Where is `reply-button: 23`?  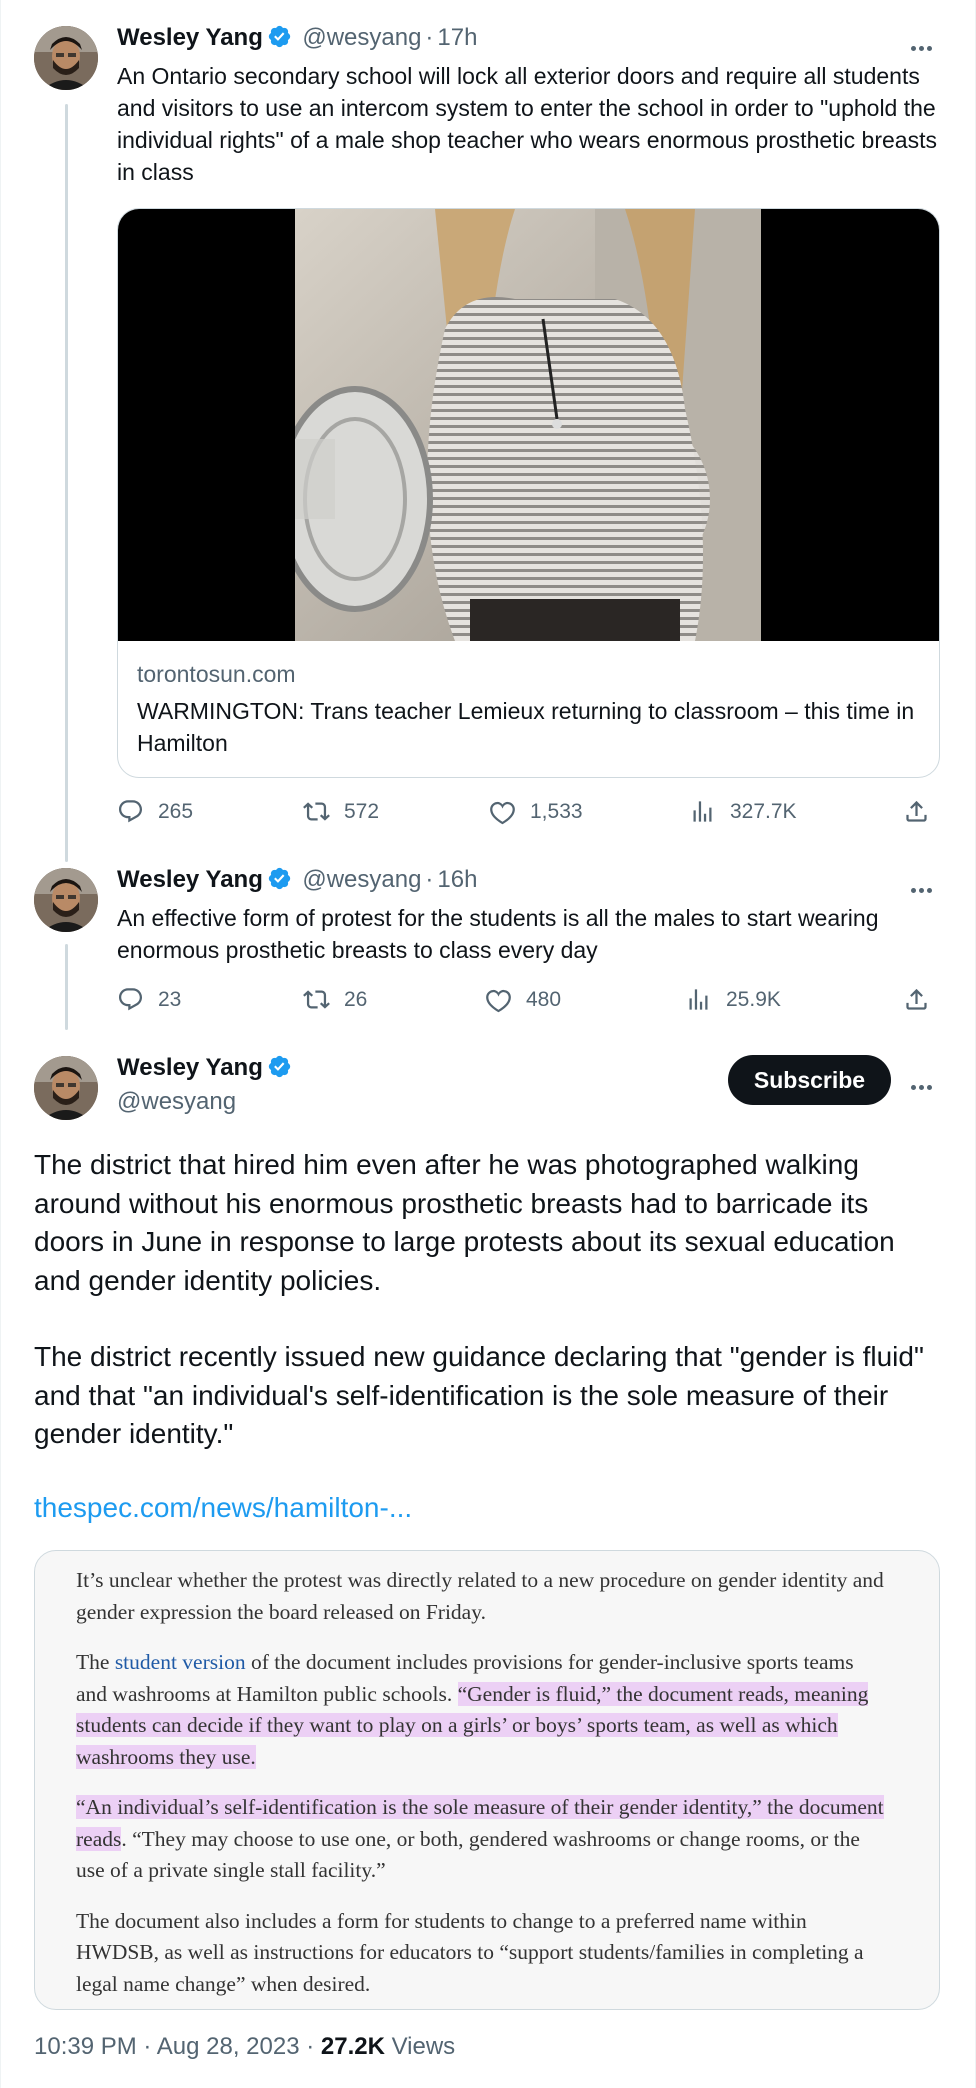 reply-button: 23 is located at coordinates (149, 999).